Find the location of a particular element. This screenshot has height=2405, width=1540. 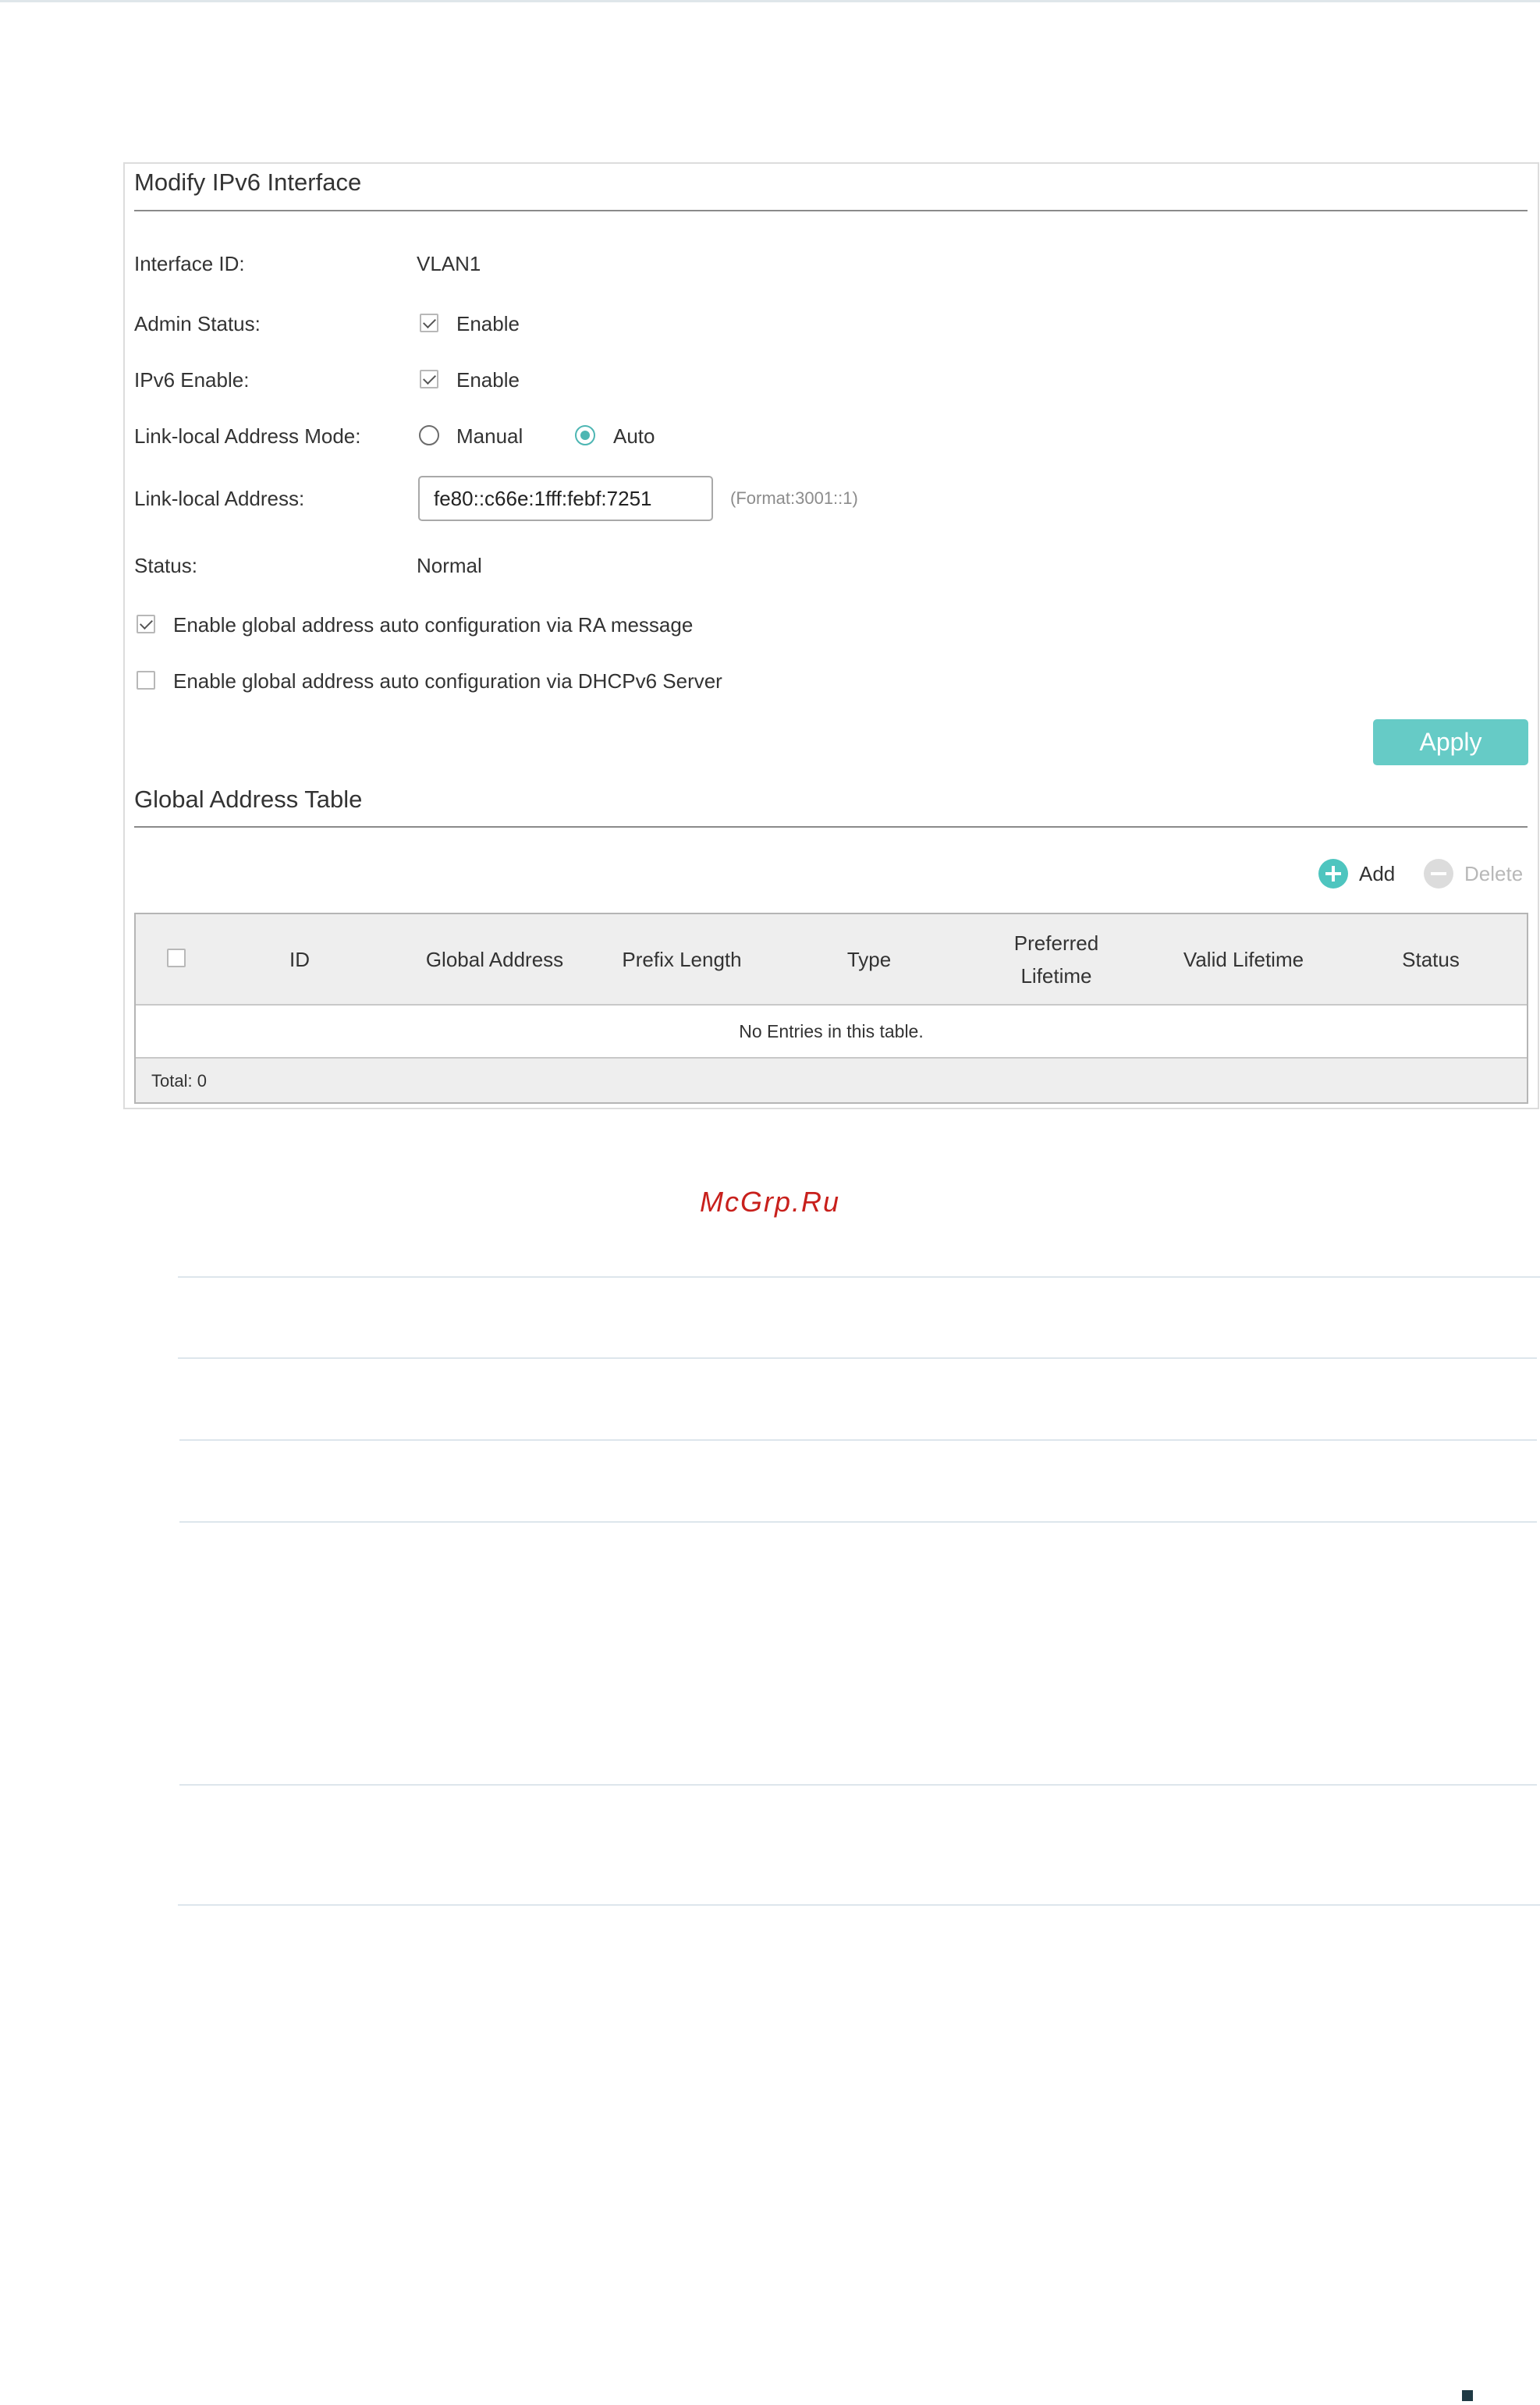

section-divider is located at coordinates (831, 210).